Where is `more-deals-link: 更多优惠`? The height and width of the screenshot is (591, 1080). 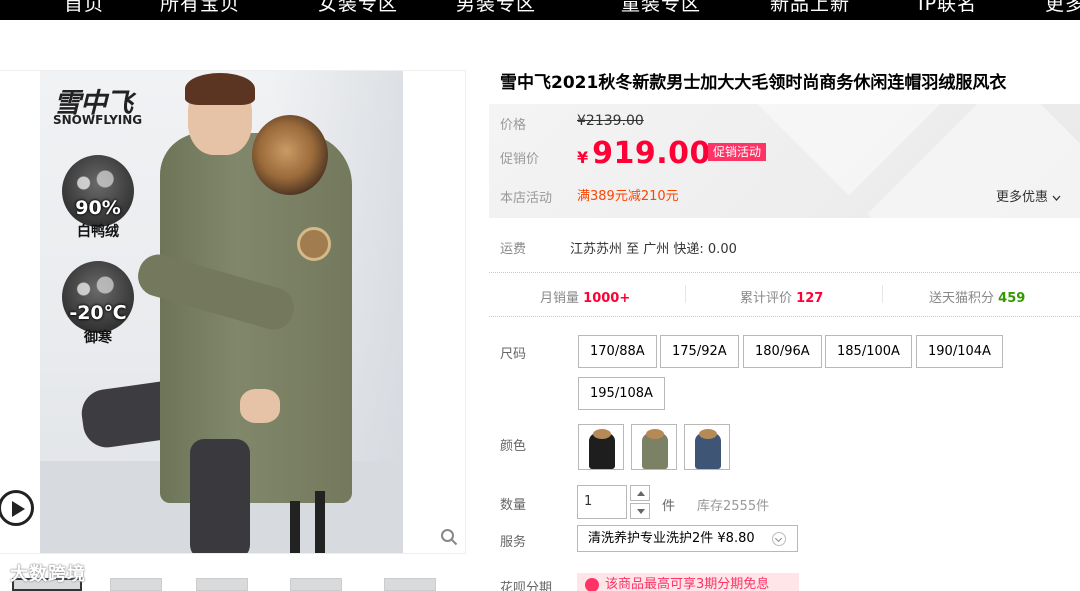 more-deals-link: 更多优惠 is located at coordinates (1028, 195).